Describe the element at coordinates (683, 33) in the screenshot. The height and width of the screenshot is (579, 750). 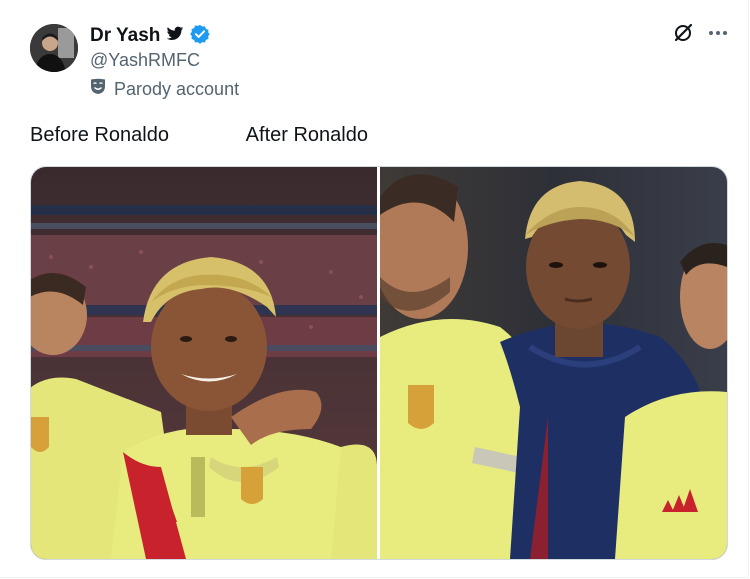
I see `grok-icon` at that location.